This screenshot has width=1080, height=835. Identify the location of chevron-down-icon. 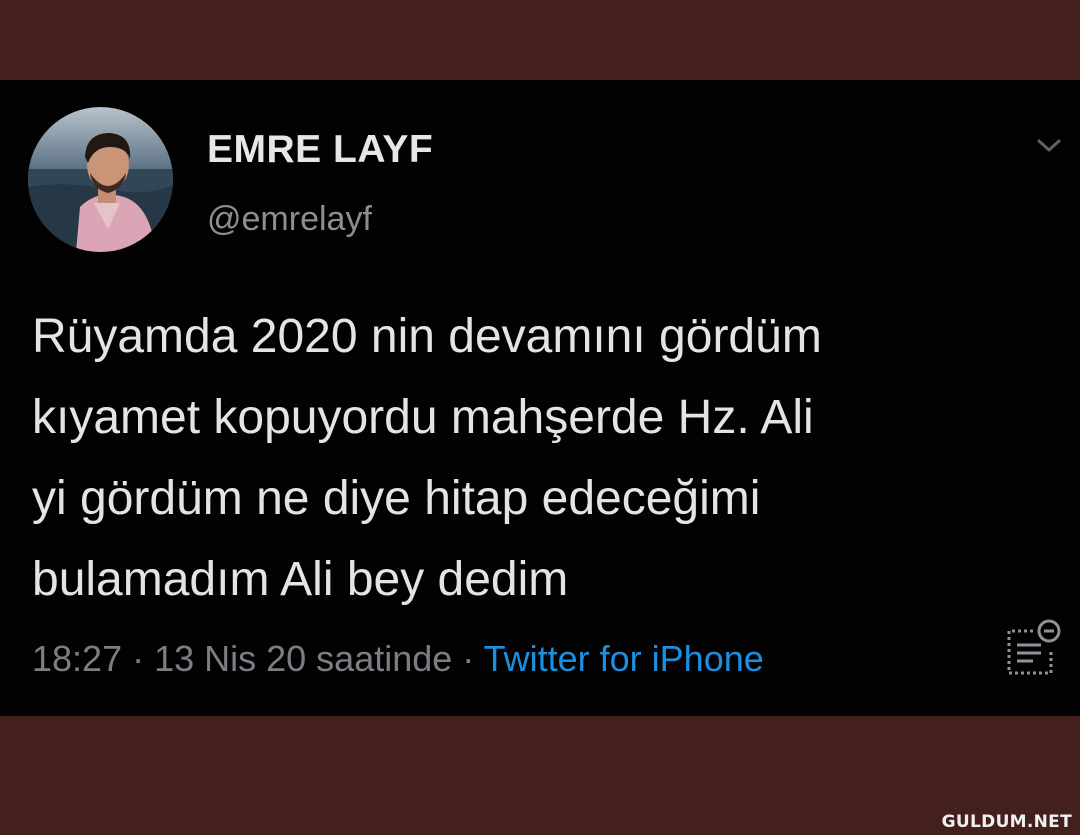
(1049, 146).